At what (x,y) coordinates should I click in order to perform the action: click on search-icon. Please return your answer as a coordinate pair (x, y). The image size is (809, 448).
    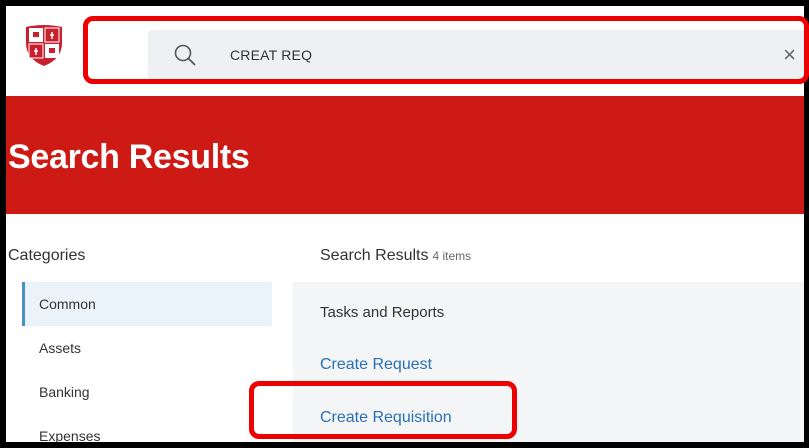
    Looking at the image, I should click on (185, 55).